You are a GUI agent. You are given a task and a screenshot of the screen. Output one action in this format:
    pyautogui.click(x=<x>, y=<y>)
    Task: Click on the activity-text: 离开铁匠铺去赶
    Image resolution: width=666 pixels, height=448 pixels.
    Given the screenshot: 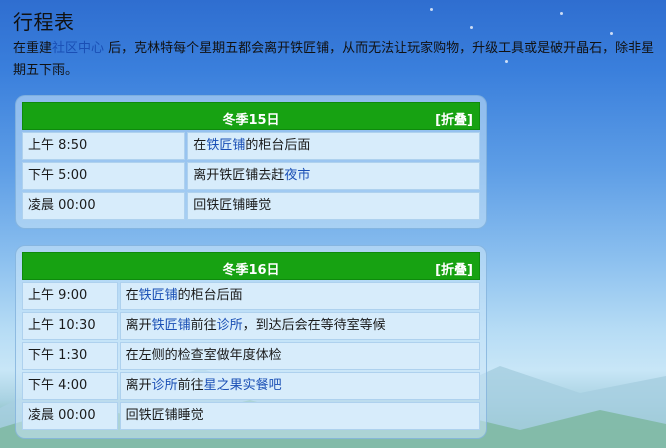 What is the action you would take?
    pyautogui.click(x=239, y=175)
    